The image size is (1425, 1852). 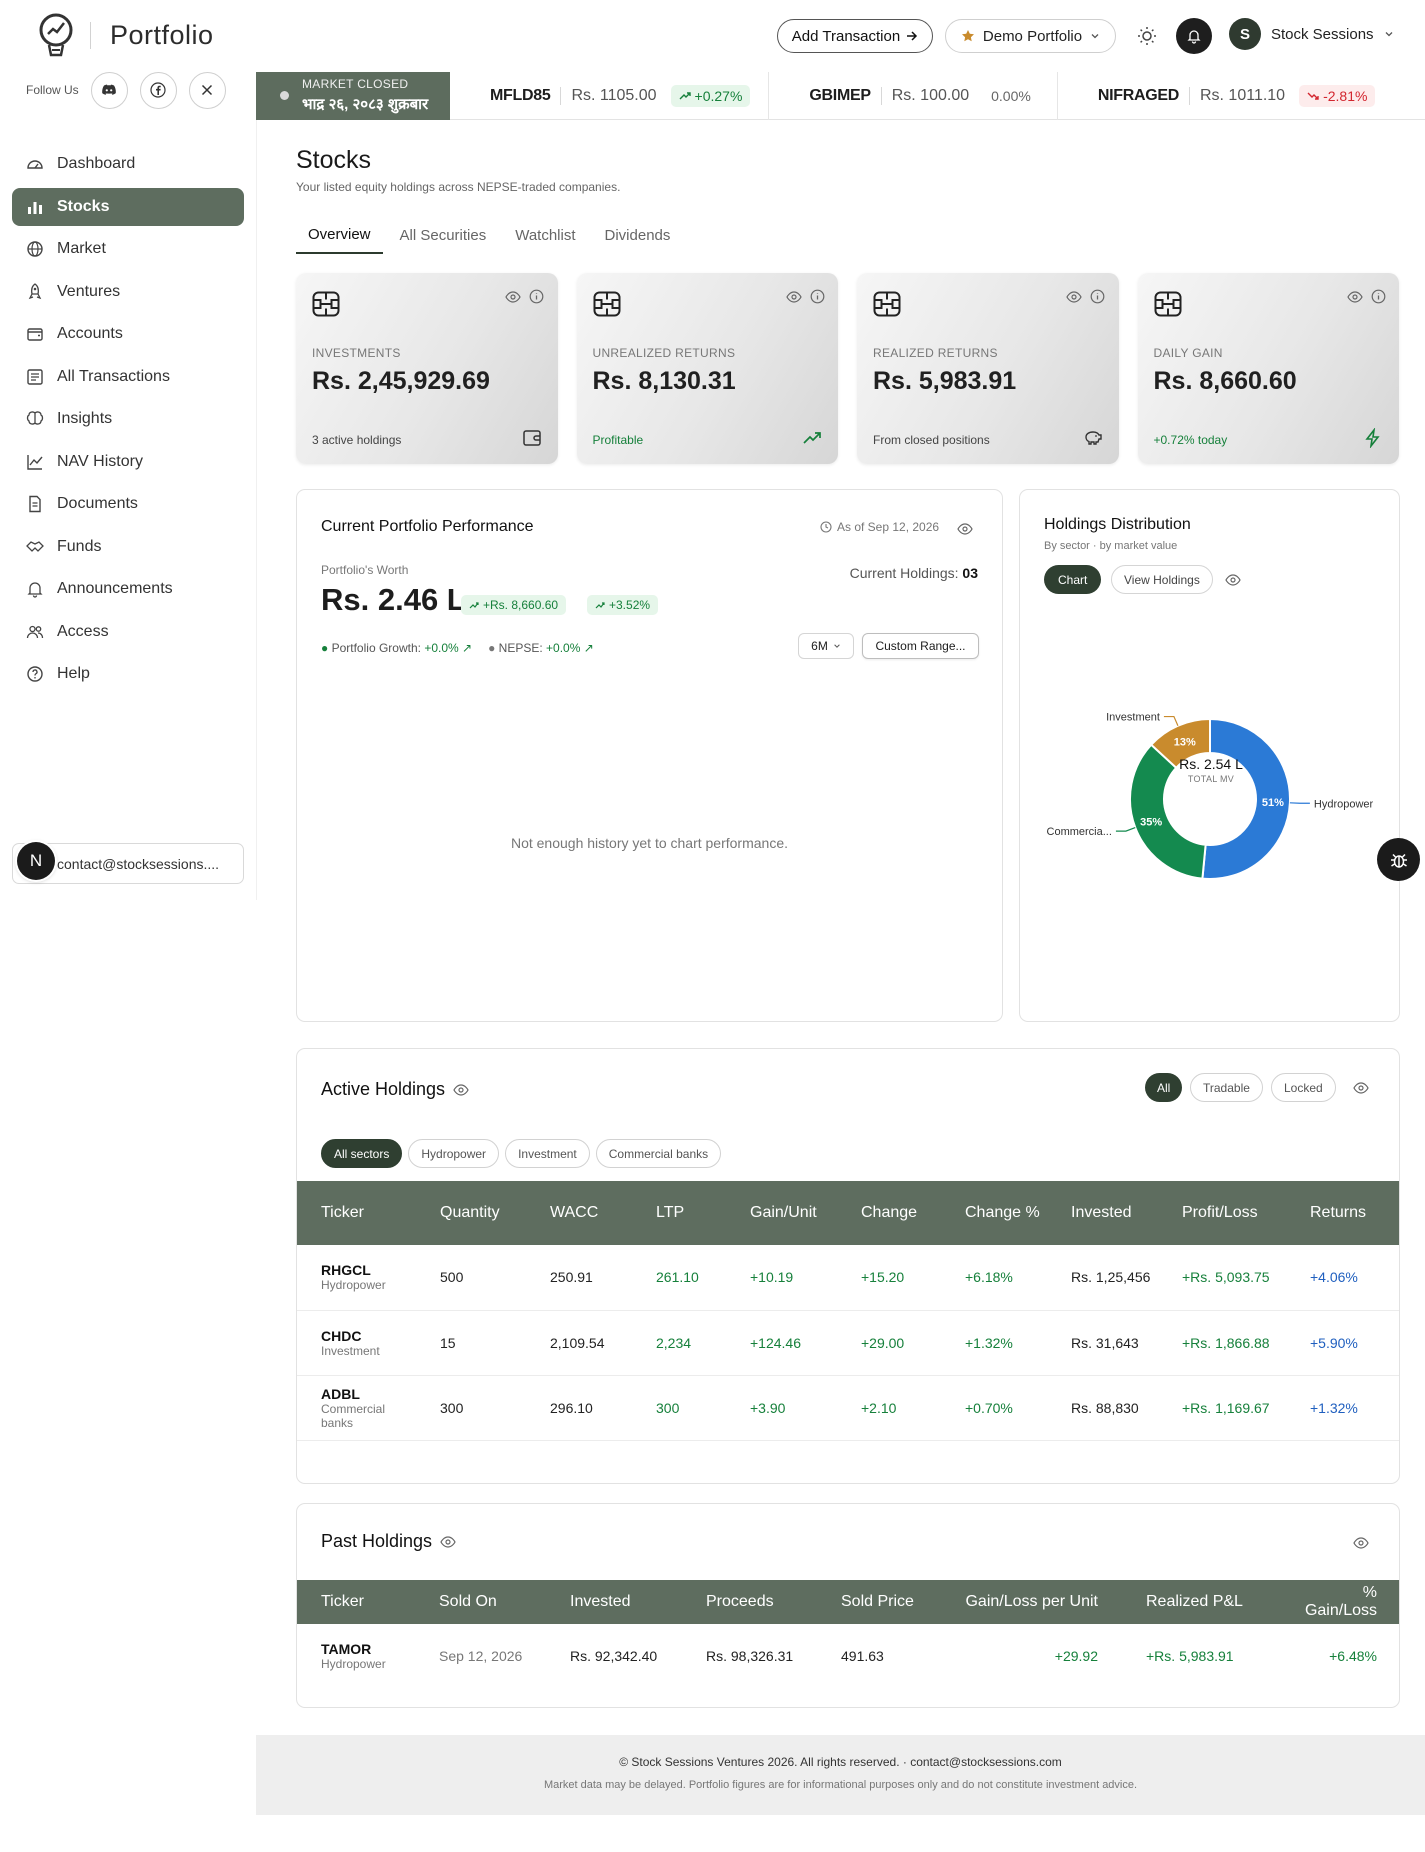 What do you see at coordinates (128, 334) in the screenshot?
I see `sidebar-item-accounts: Accounts` at bounding box center [128, 334].